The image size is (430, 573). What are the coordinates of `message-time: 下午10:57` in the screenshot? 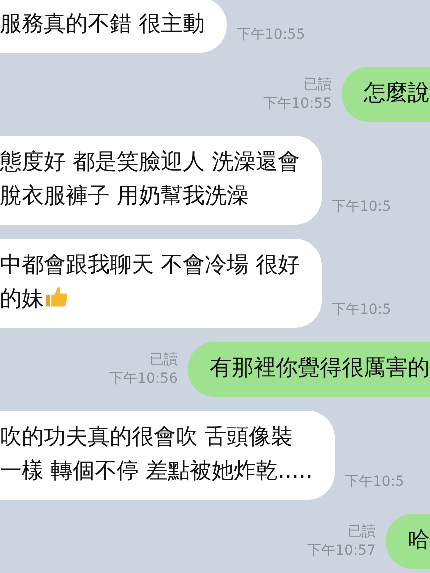 It's located at (342, 551).